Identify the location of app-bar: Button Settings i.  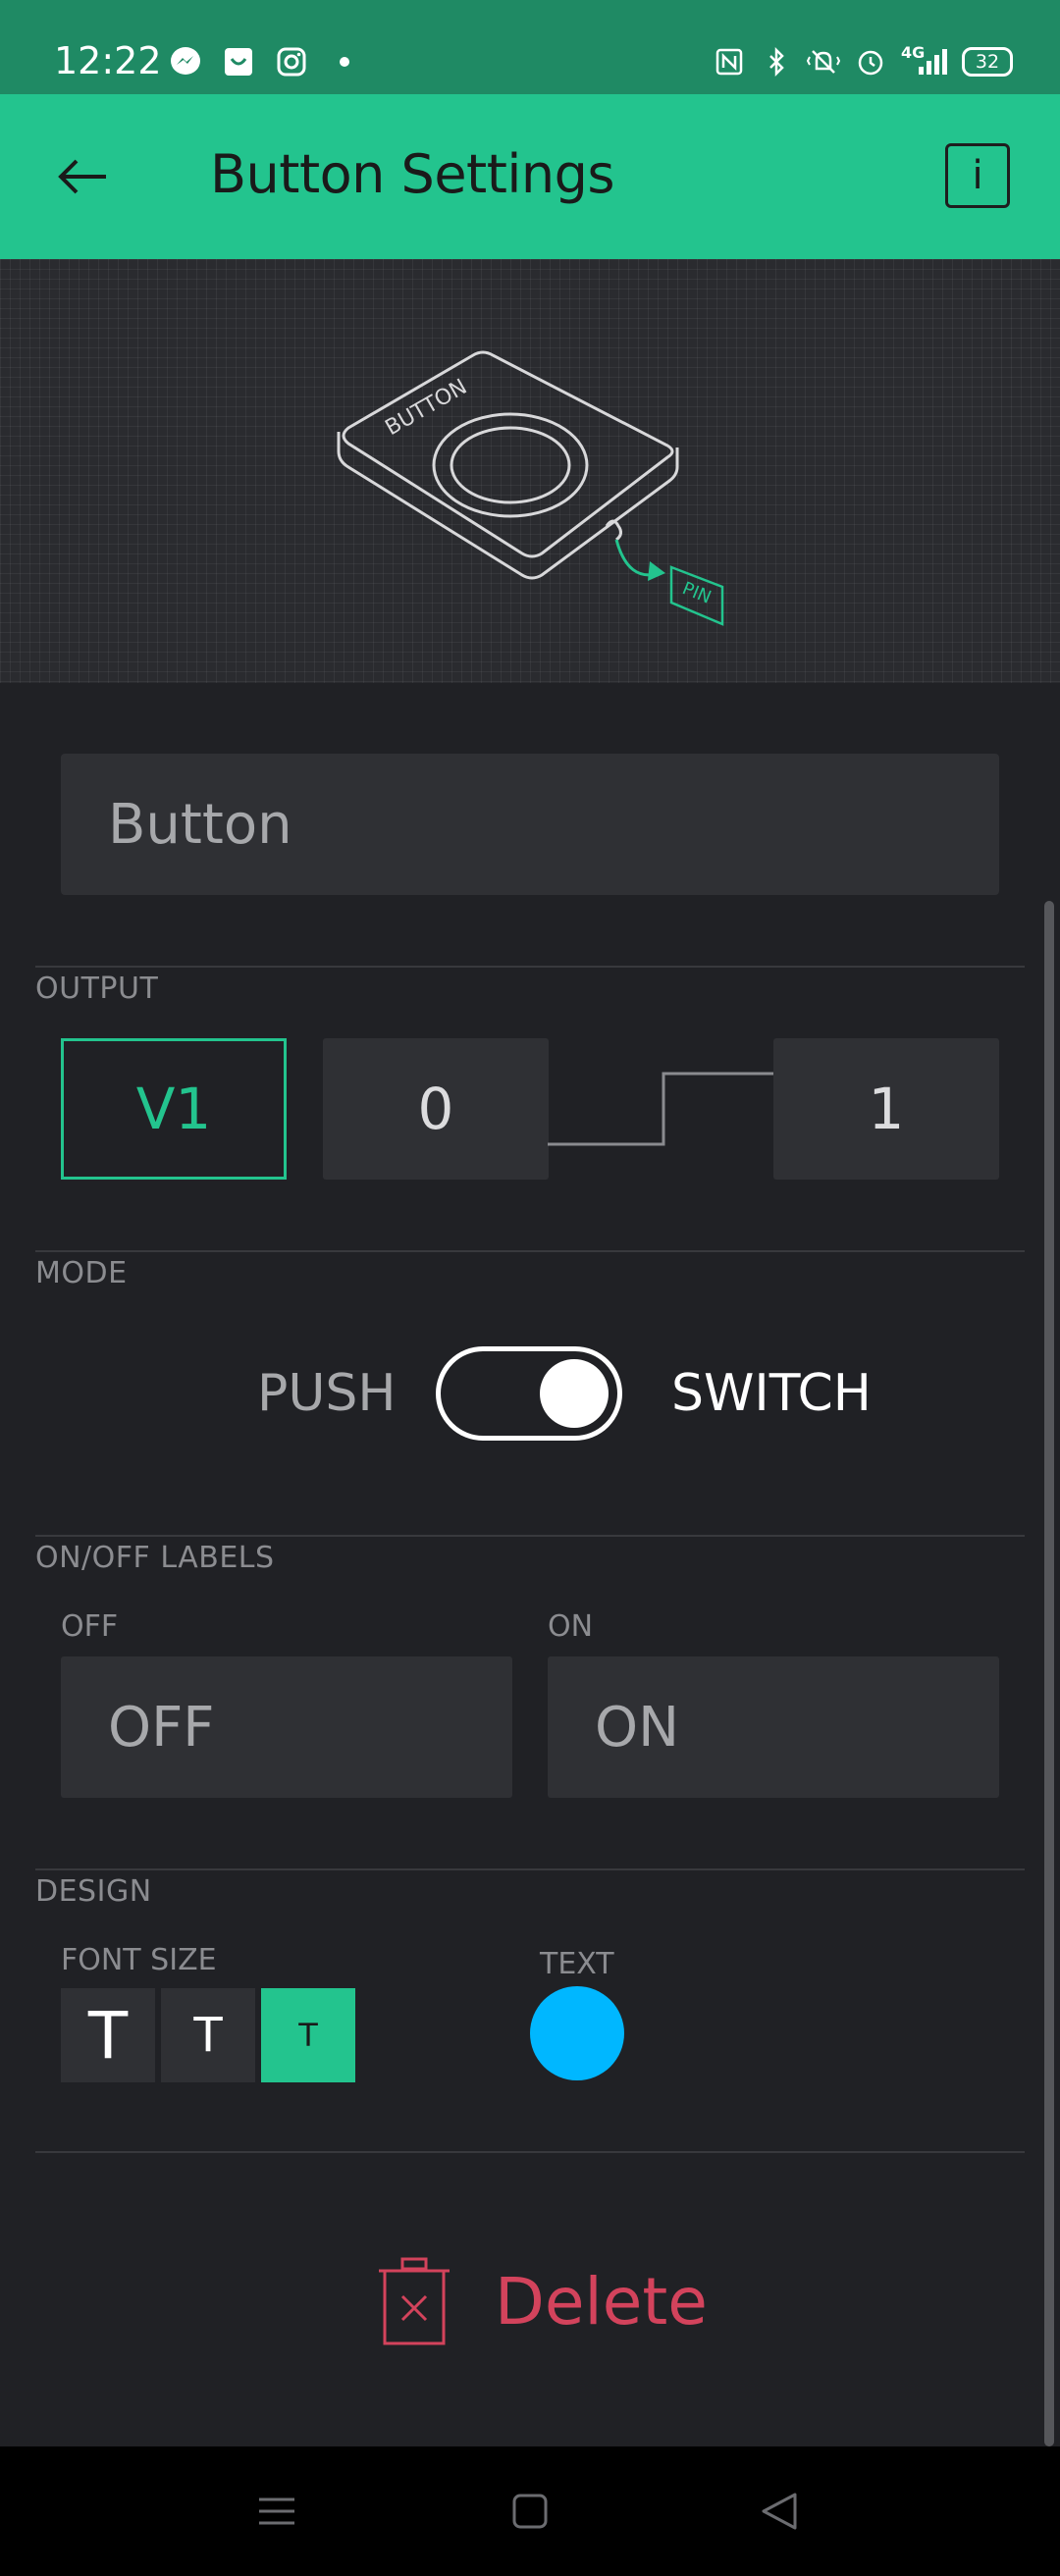
(530, 176).